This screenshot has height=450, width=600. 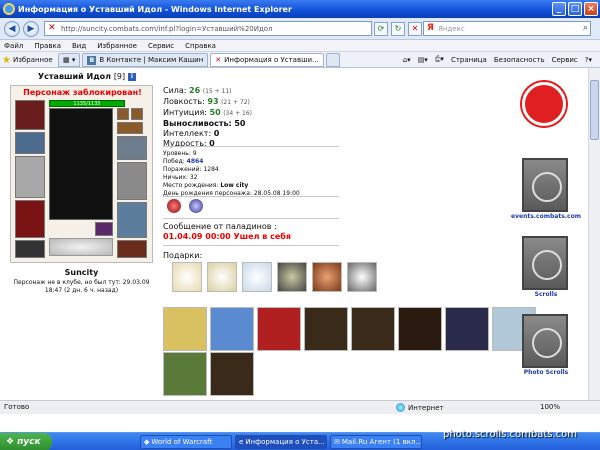 I want to click on hp-bar: 1135/1135, so click(x=87, y=103).